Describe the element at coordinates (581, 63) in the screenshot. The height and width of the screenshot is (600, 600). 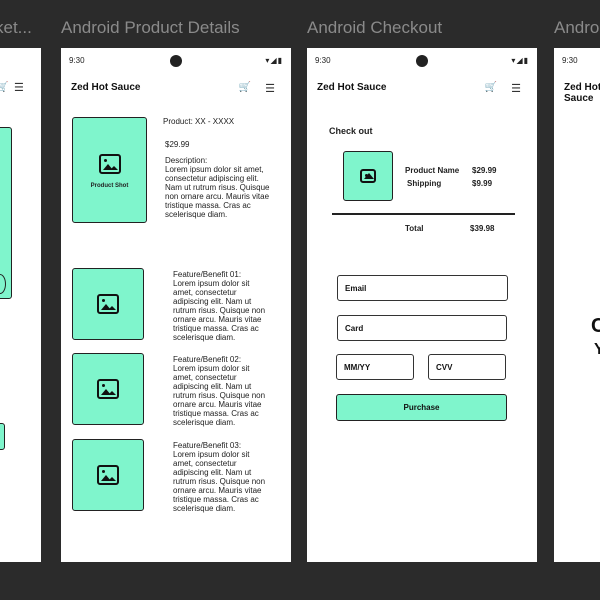
I see `status-bar: 9:30` at that location.